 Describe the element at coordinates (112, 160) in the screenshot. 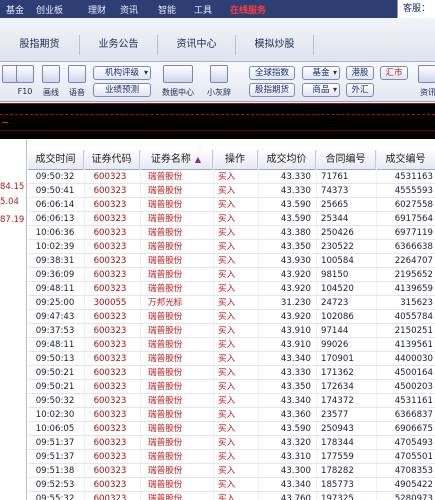

I see `col-security-code: 证券代码` at that location.